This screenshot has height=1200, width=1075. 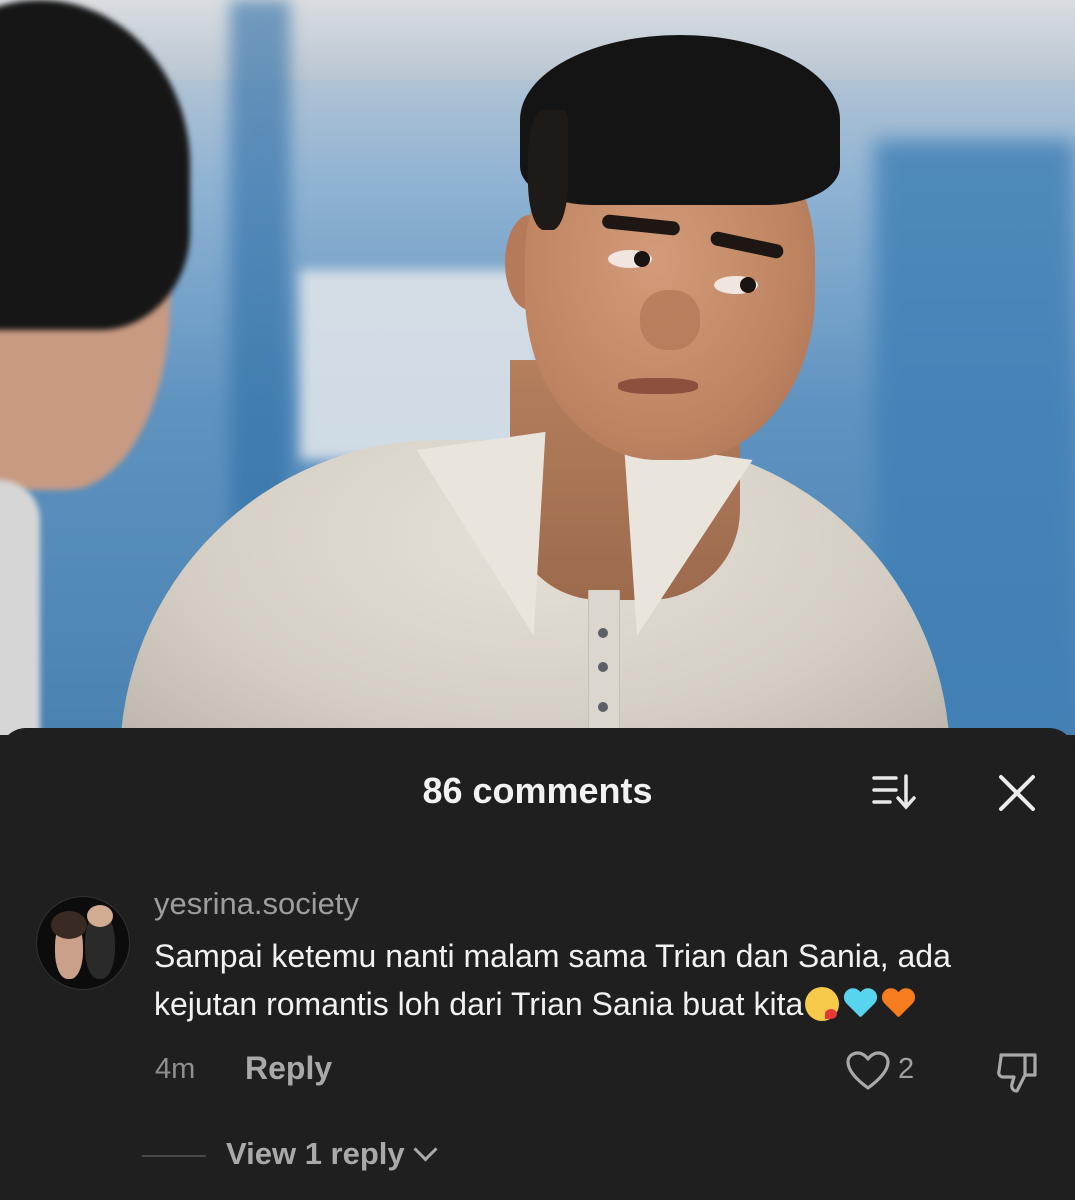 What do you see at coordinates (906, 1069) in the screenshot?
I see `like-count: 2` at bounding box center [906, 1069].